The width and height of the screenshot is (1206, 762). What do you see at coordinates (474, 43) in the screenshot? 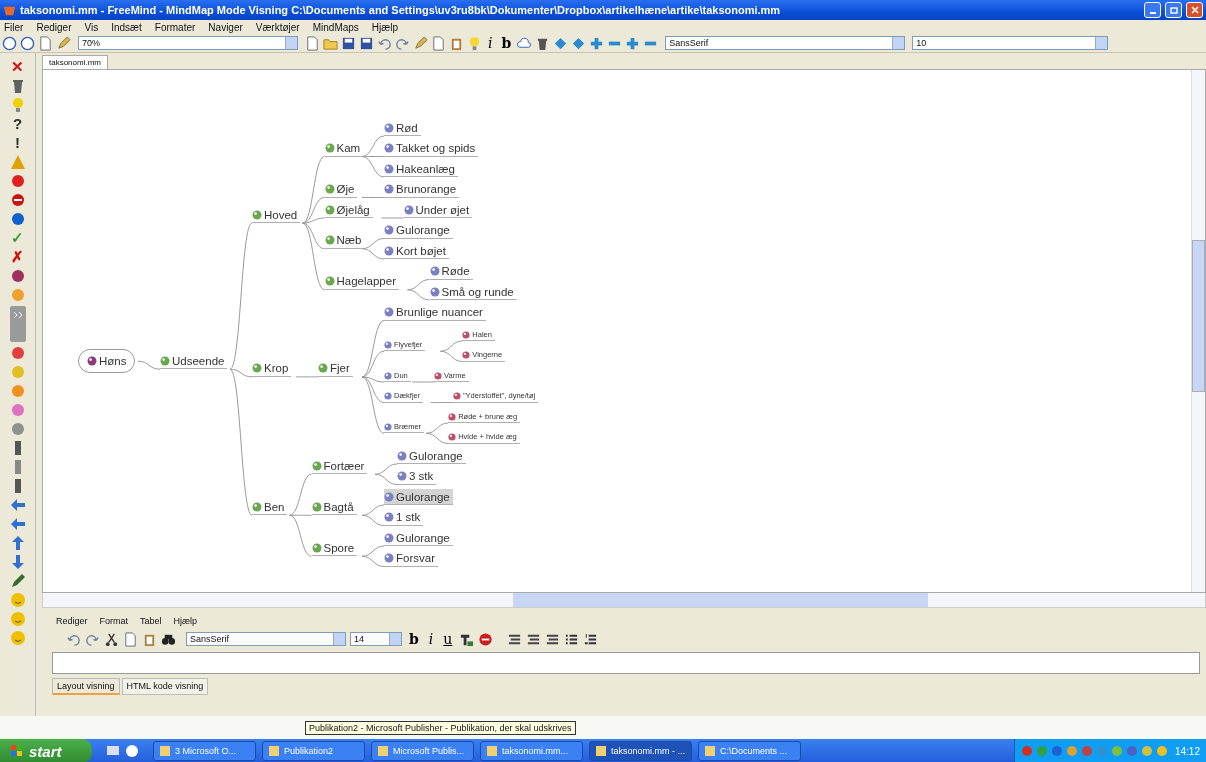
I see `bulb-icon` at bounding box center [474, 43].